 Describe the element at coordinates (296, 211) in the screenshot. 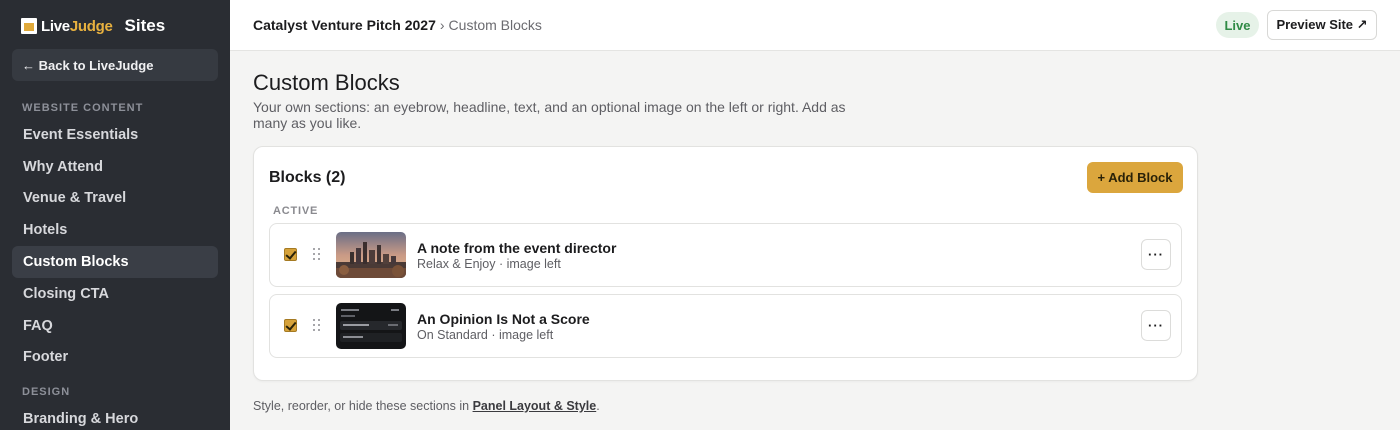

I see `active-group-label: ACTIVE` at that location.